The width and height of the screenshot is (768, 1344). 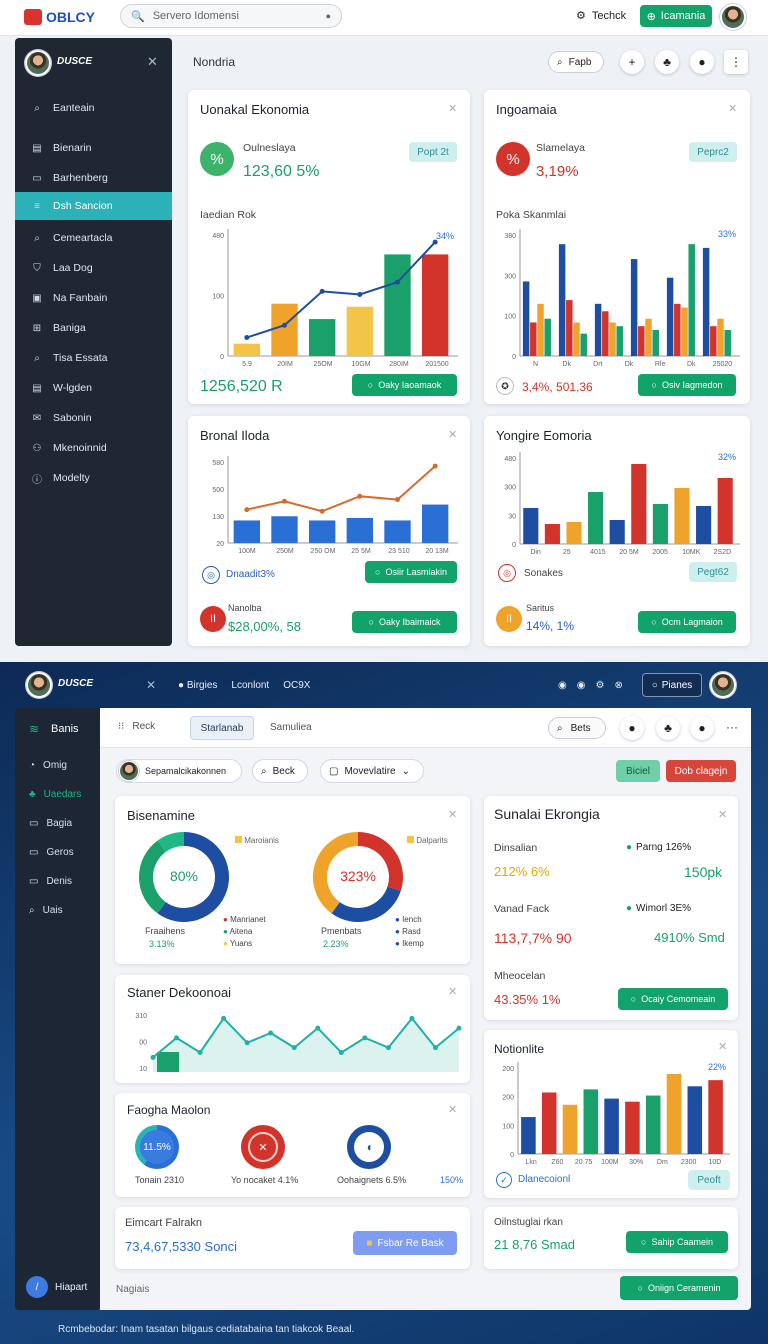 I want to click on card-action-button: ○ Osiir Lasmiakin, so click(x=411, y=572).